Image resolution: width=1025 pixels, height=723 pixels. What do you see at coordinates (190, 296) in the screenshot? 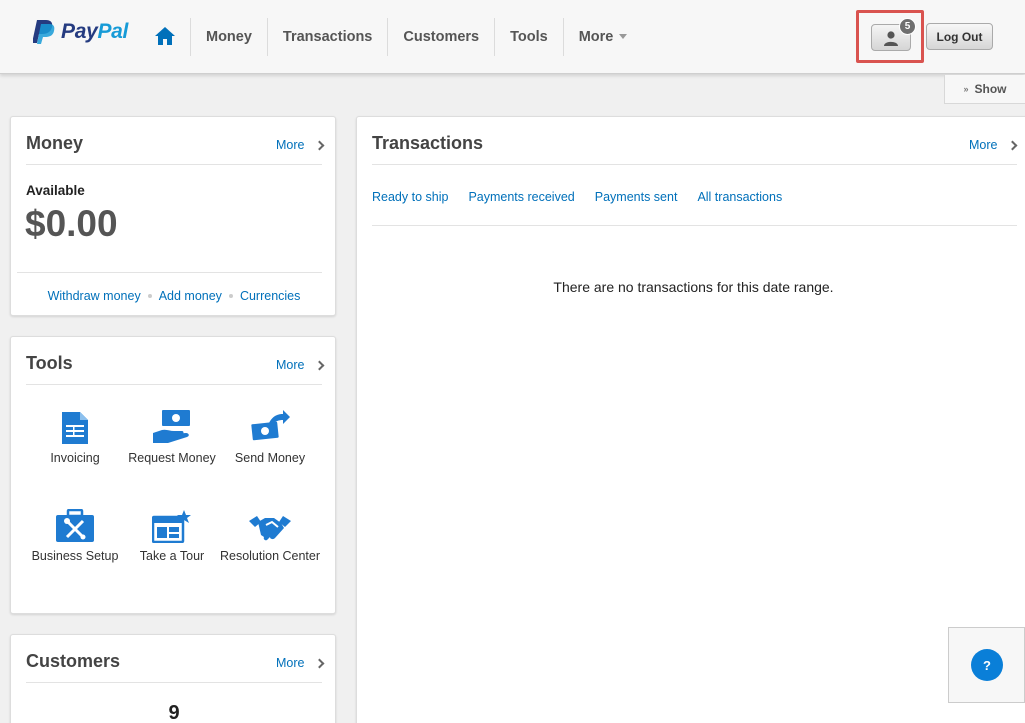
I see `add-money-link: Add money` at bounding box center [190, 296].